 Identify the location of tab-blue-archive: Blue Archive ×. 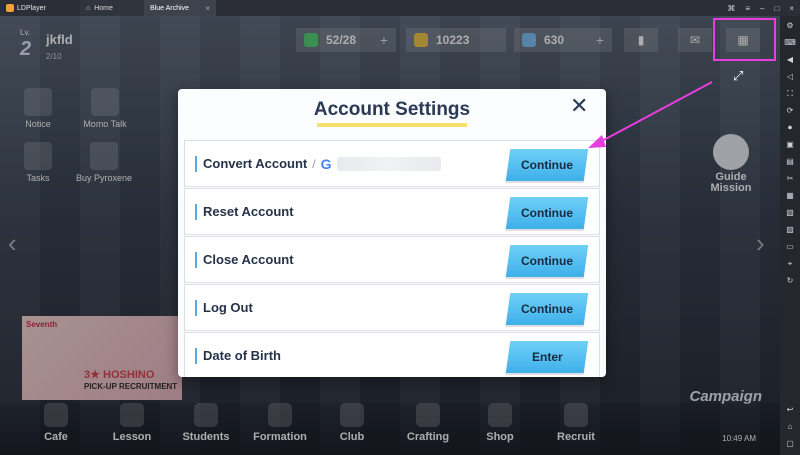
(180, 8).